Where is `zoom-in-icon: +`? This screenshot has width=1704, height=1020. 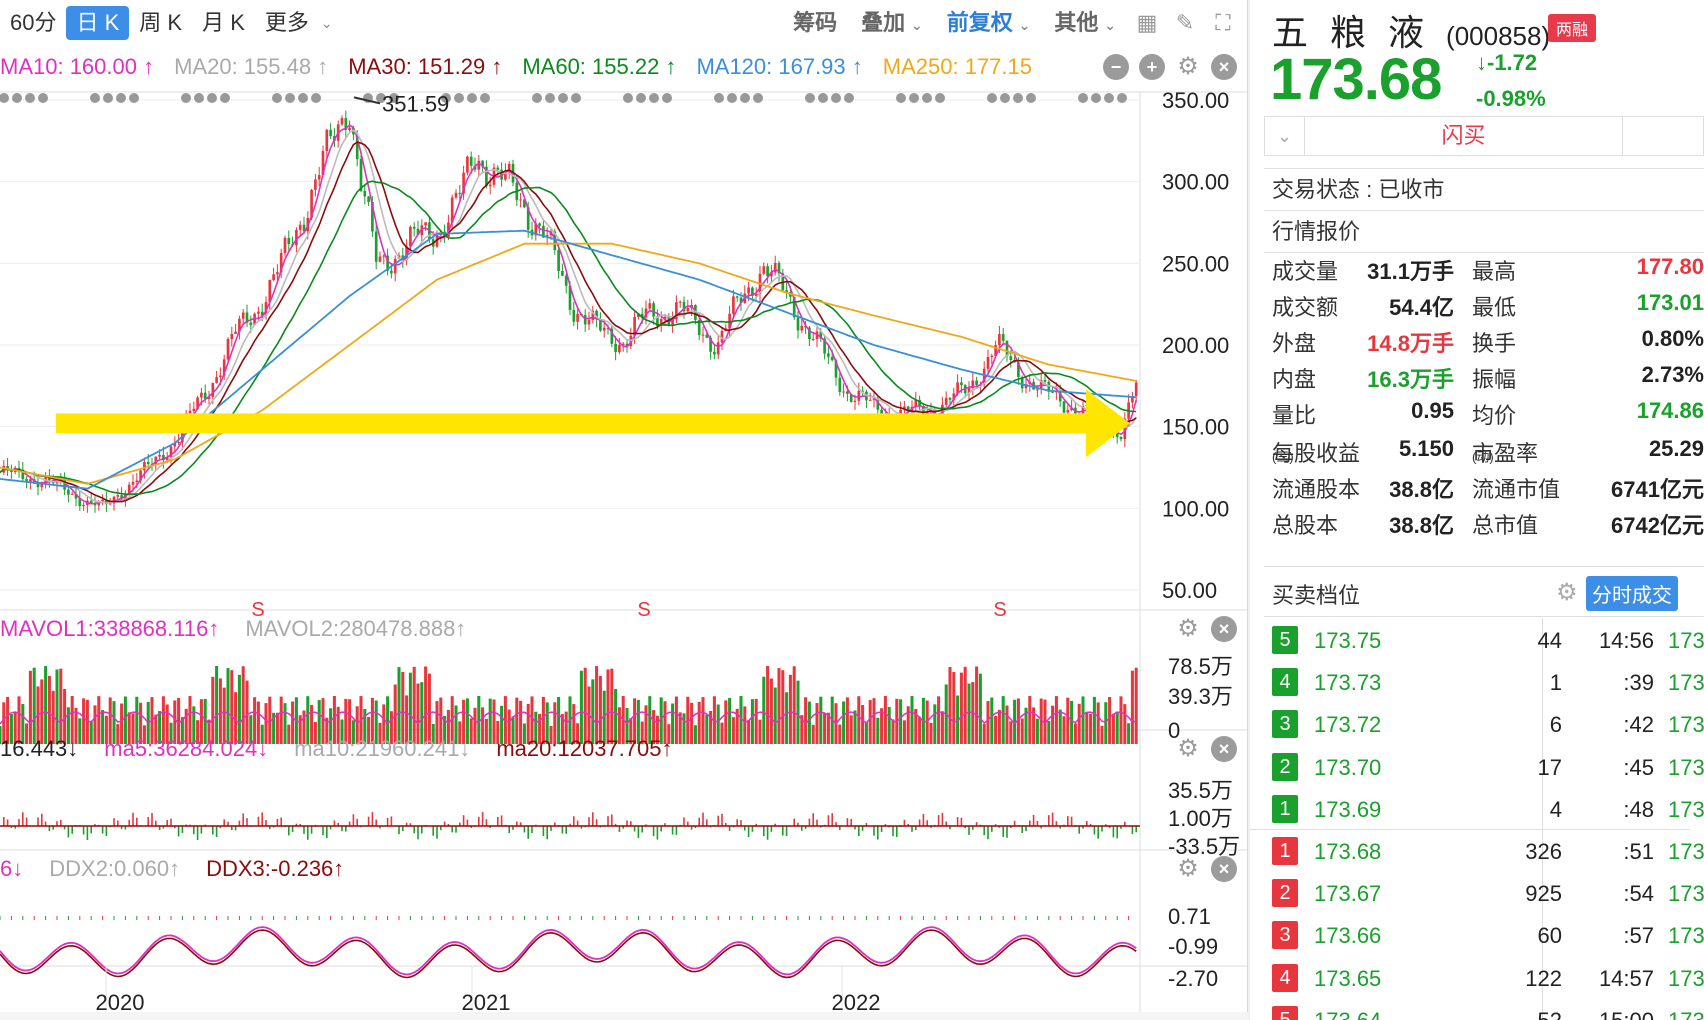 zoom-in-icon: + is located at coordinates (1152, 67).